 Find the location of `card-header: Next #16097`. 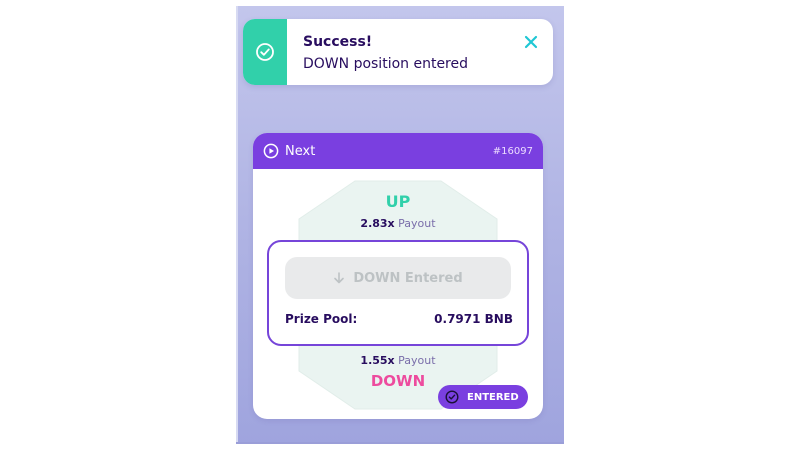

card-header: Next #16097 is located at coordinates (398, 151).